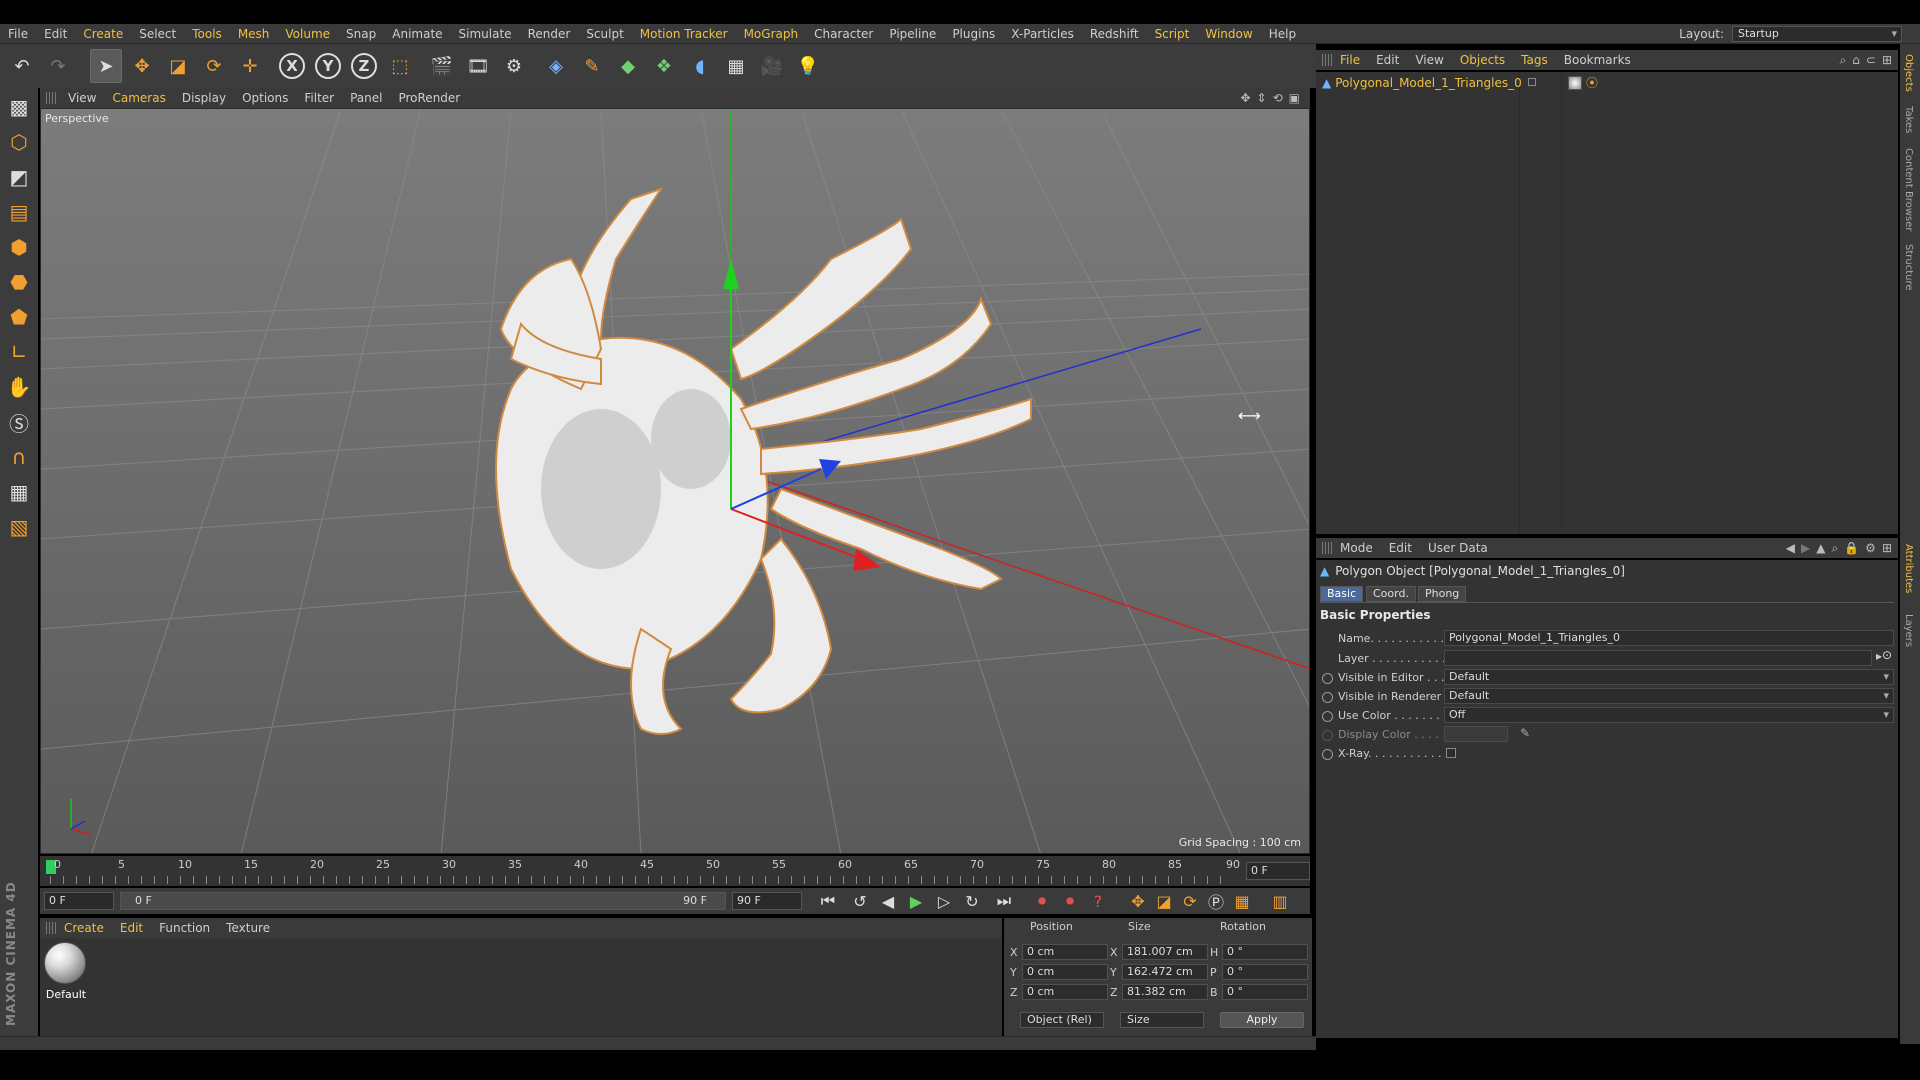 Image resolution: width=1920 pixels, height=1080 pixels. Describe the element at coordinates (1658, 658) in the screenshot. I see `layer-field` at that location.